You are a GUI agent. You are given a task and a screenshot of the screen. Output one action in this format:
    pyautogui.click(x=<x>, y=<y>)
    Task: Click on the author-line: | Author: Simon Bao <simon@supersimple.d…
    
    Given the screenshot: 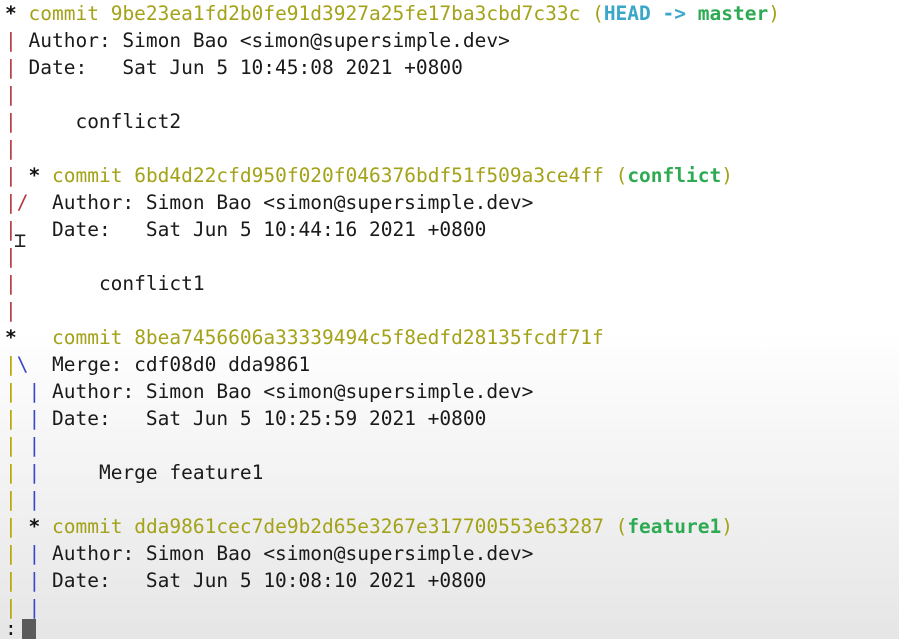 What is the action you would take?
    pyautogui.click(x=257, y=40)
    